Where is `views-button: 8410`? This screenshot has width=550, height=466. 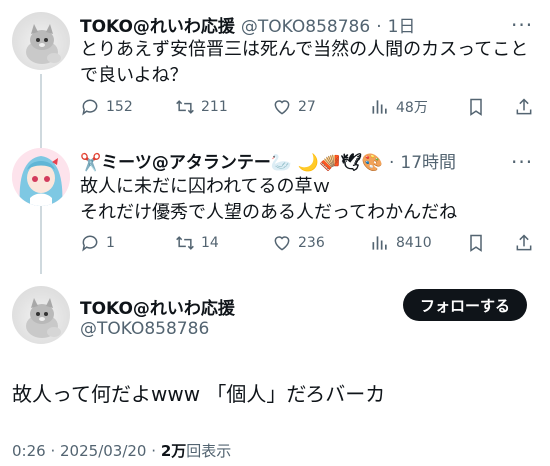
views-button: 8410 is located at coordinates (401, 243).